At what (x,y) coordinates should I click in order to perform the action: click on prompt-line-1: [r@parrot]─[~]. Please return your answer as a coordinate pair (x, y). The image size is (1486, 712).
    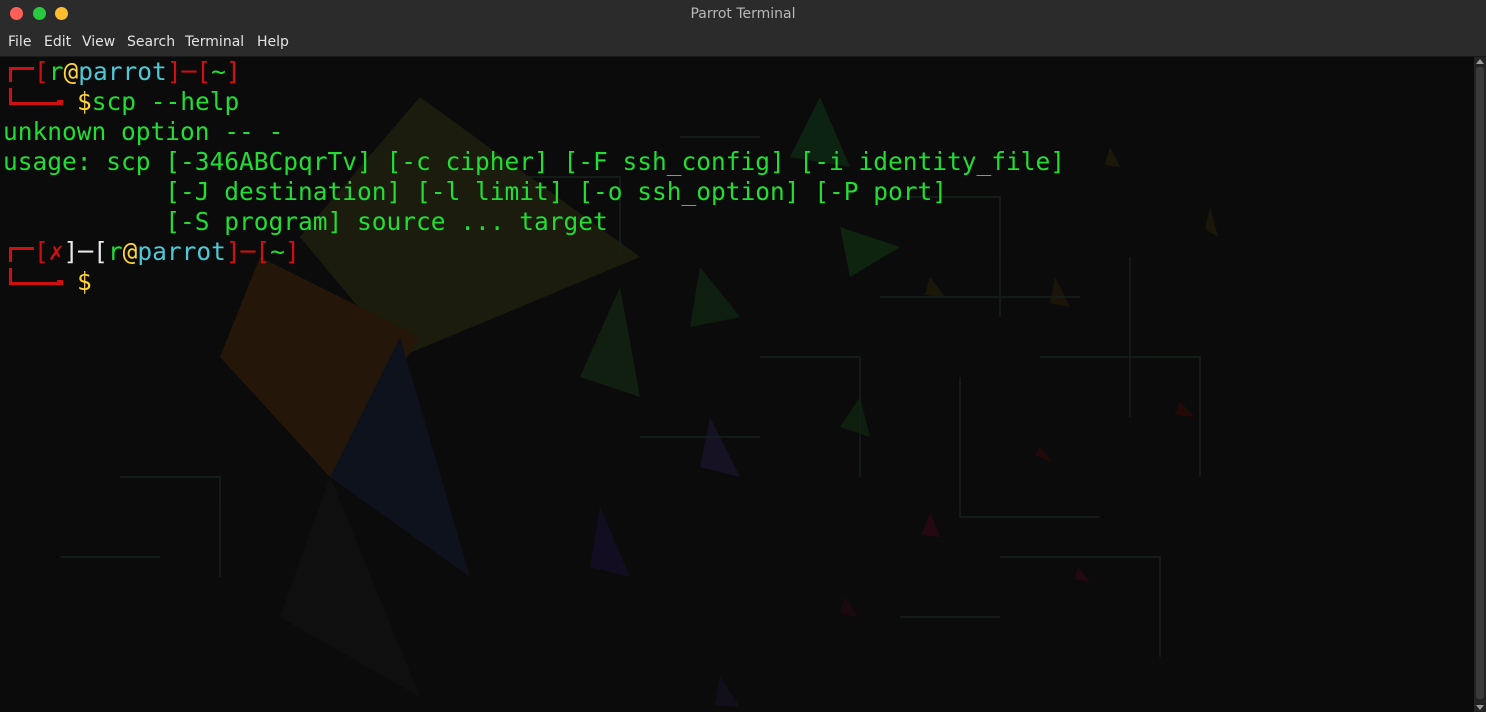
    Looking at the image, I should click on (137, 72).